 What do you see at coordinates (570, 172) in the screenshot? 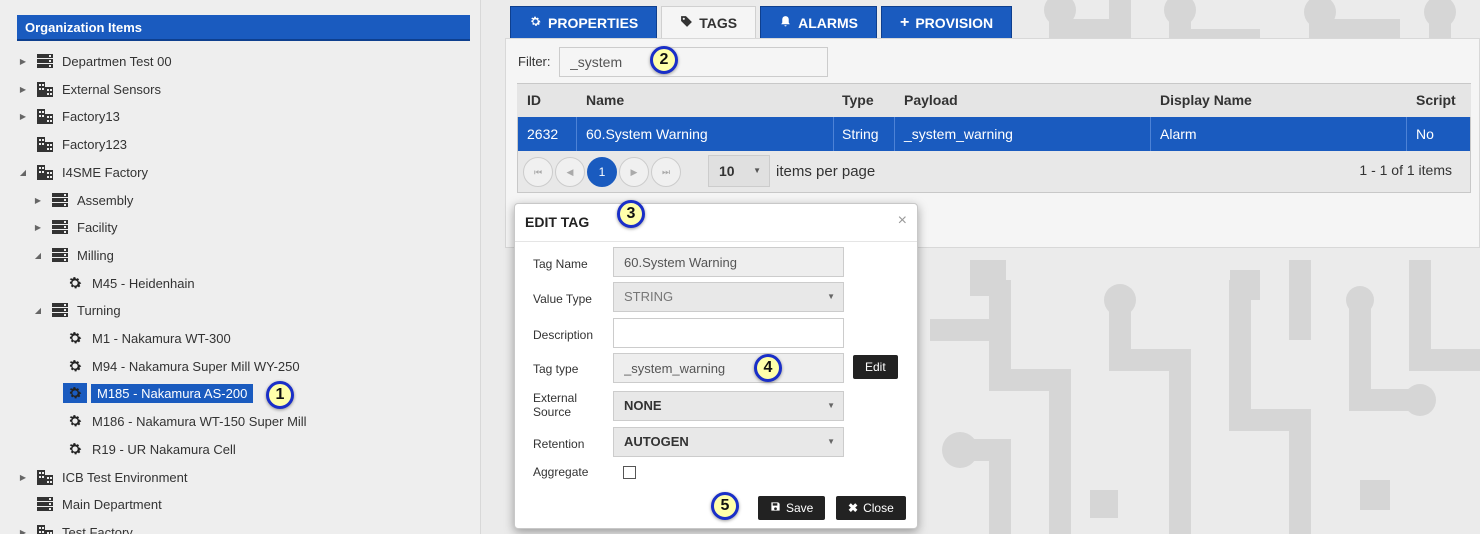
I see `prev-page-button: ◀` at bounding box center [570, 172].